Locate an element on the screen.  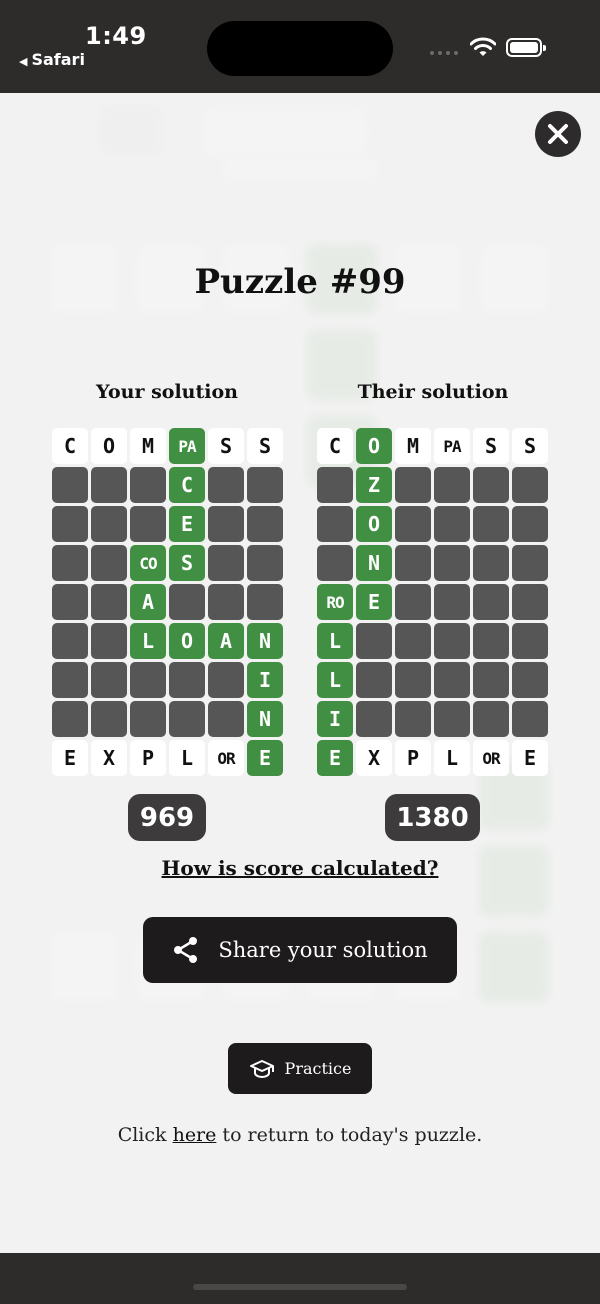
status-time: 1:49 is located at coordinates (116, 36).